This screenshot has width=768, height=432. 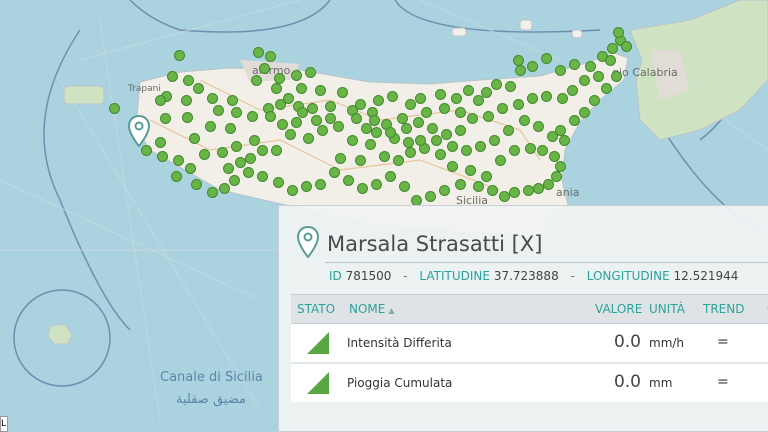 What do you see at coordinates (372, 309) in the screenshot?
I see `col-nome: NOME ▲` at bounding box center [372, 309].